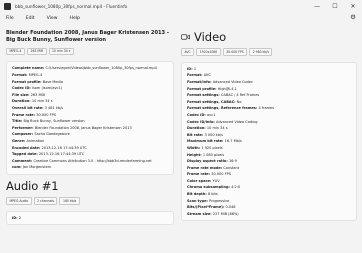 The image size is (362, 253). I want to click on field-value: Advanced Video Codec, so click(232, 81).